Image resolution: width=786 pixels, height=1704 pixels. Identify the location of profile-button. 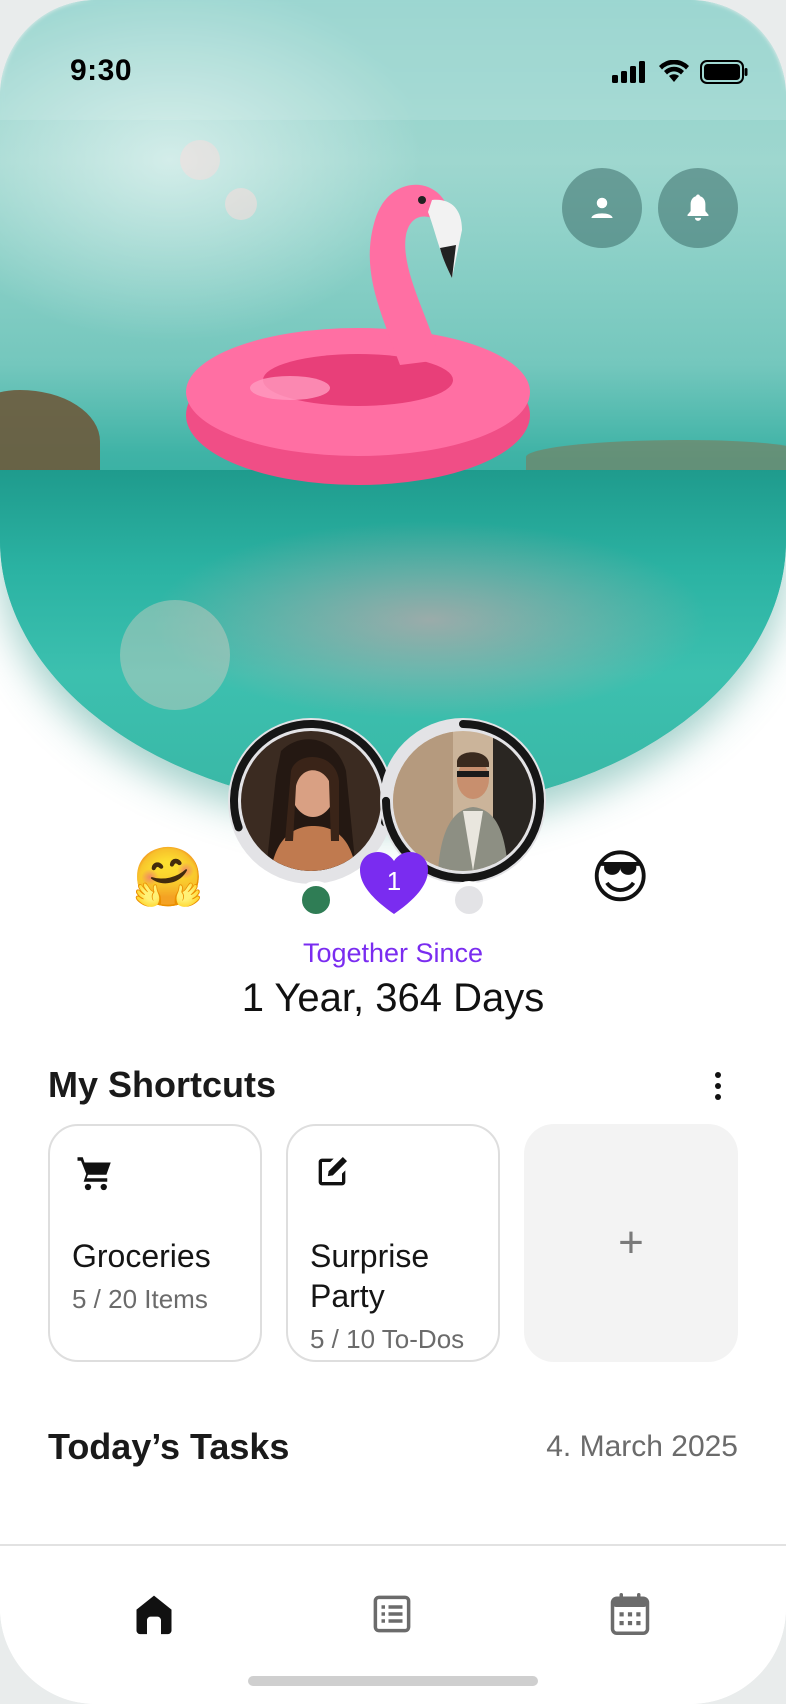
(602, 208).